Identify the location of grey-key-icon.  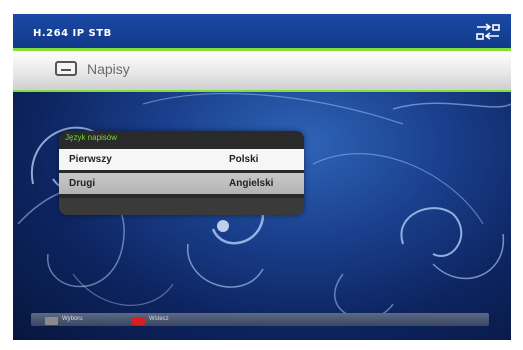
(51, 321).